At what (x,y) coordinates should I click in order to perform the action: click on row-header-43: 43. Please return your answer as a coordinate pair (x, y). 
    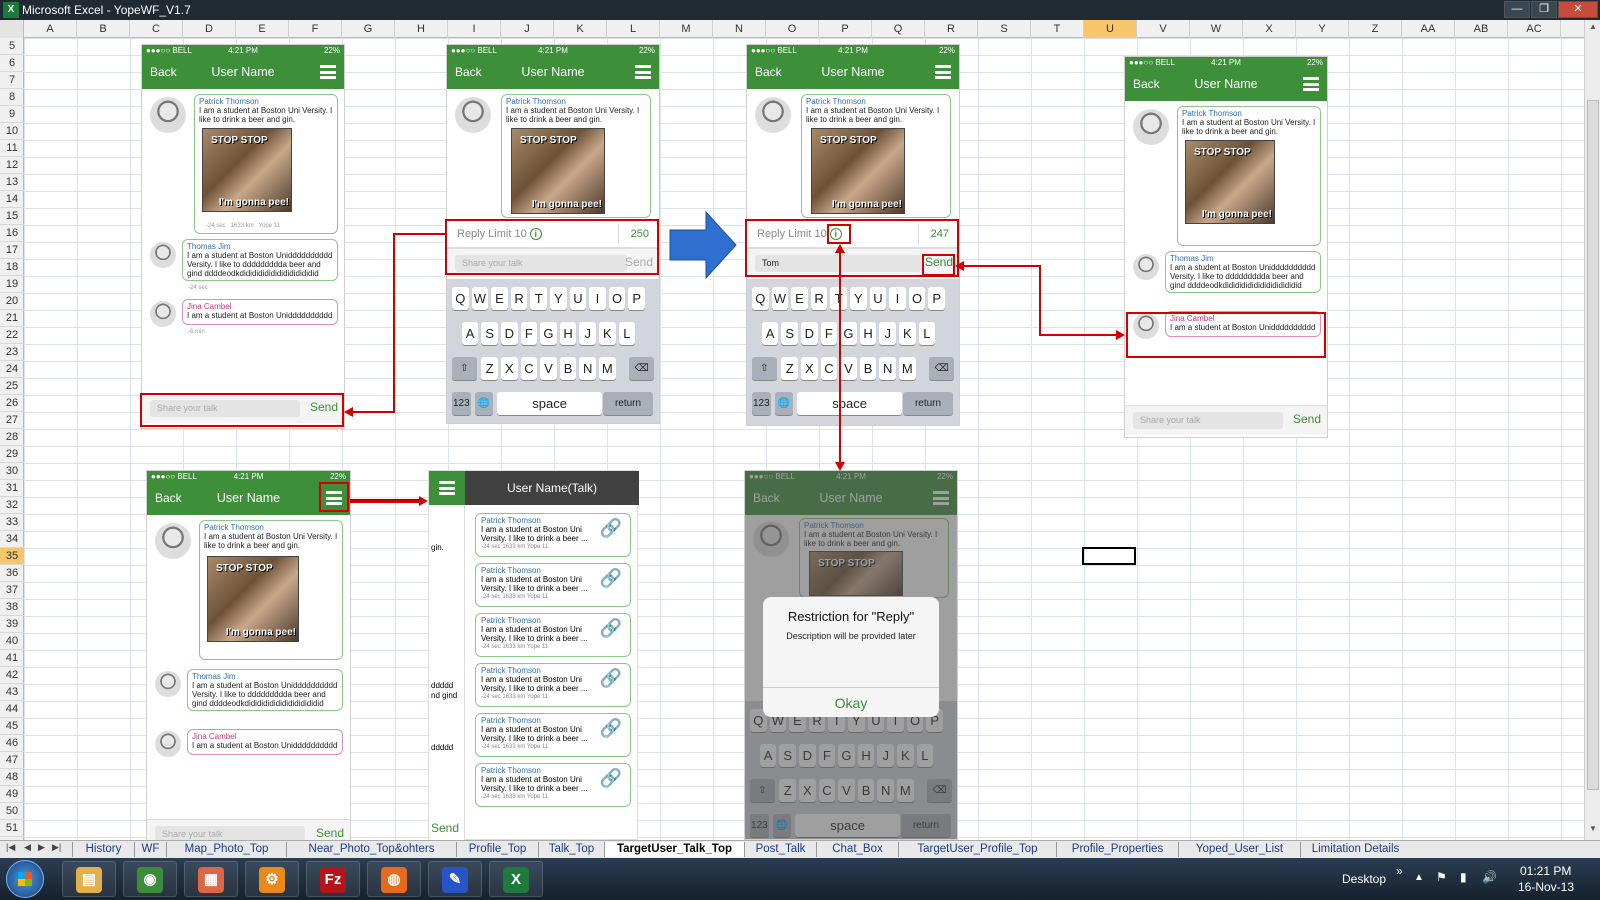
    Looking at the image, I should click on (12, 692).